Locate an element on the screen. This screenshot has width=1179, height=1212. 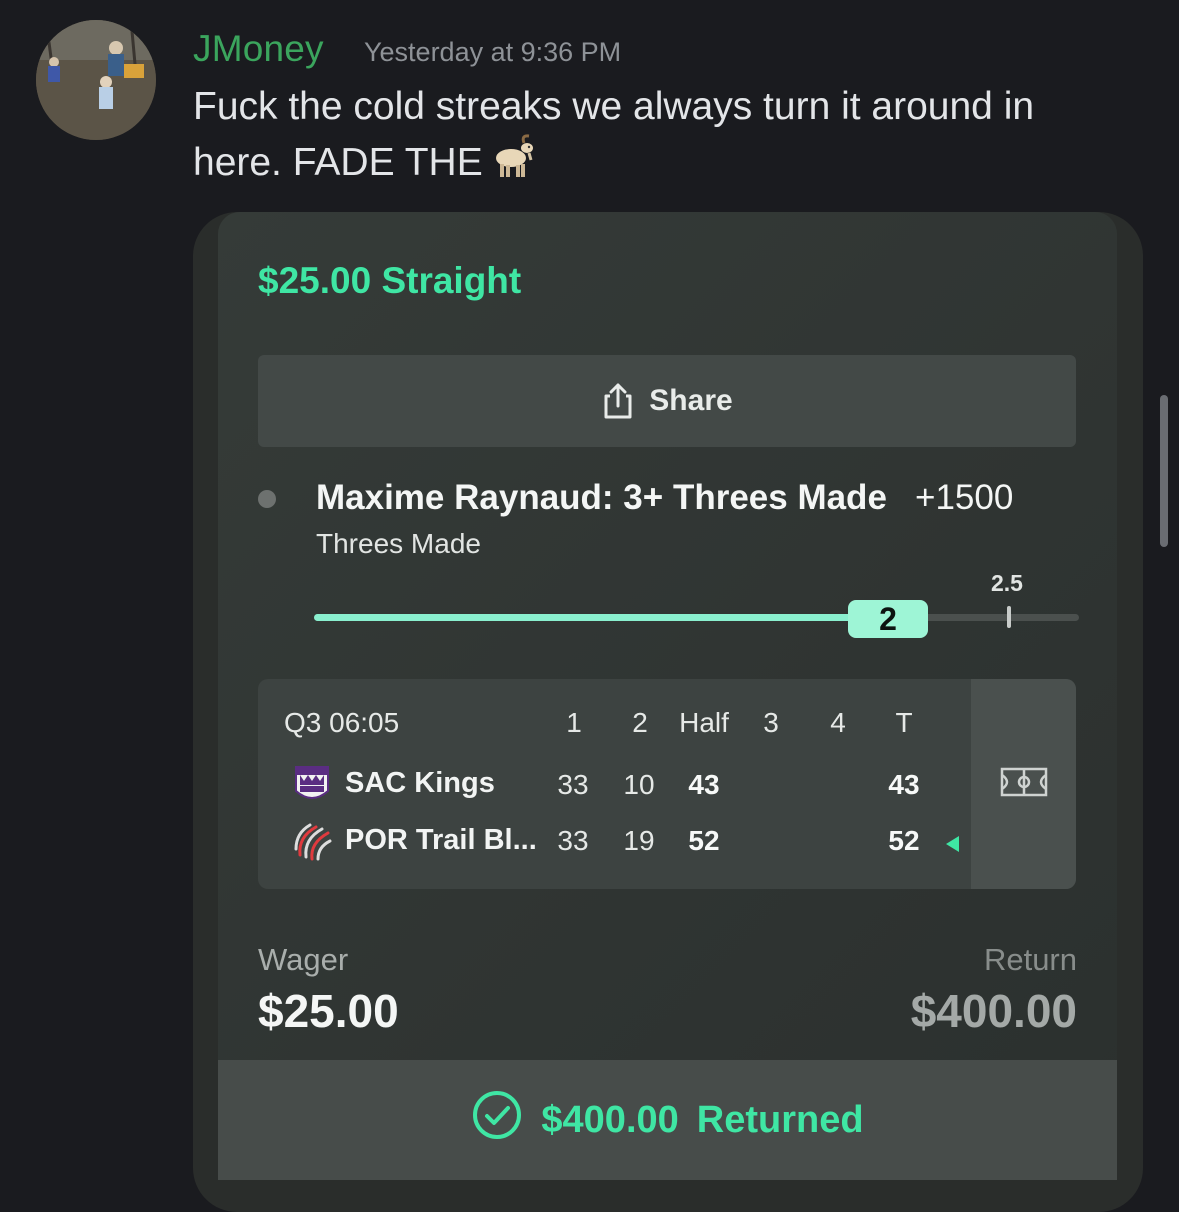
return-label: Return is located at coordinates (1030, 959).